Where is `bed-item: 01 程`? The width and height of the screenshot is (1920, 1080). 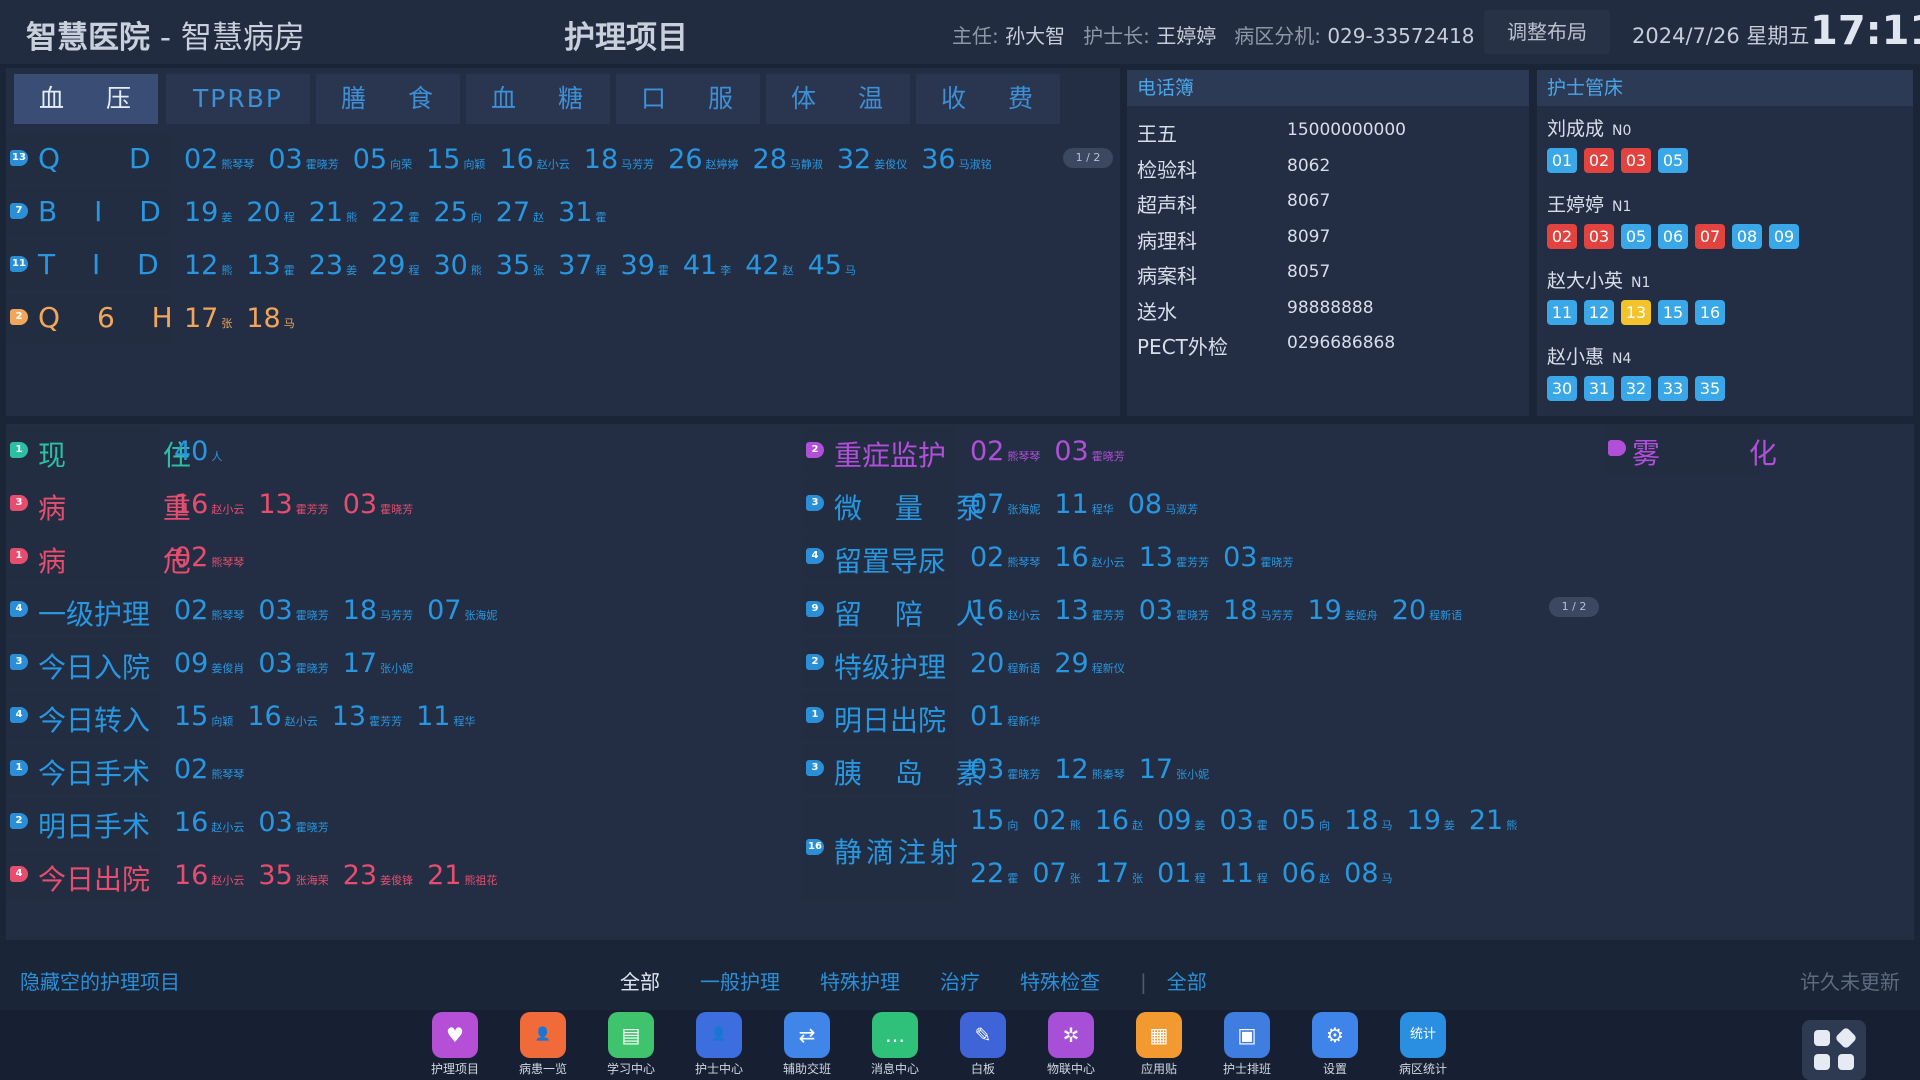
bed-item: 01 程 is located at coordinates (1181, 873).